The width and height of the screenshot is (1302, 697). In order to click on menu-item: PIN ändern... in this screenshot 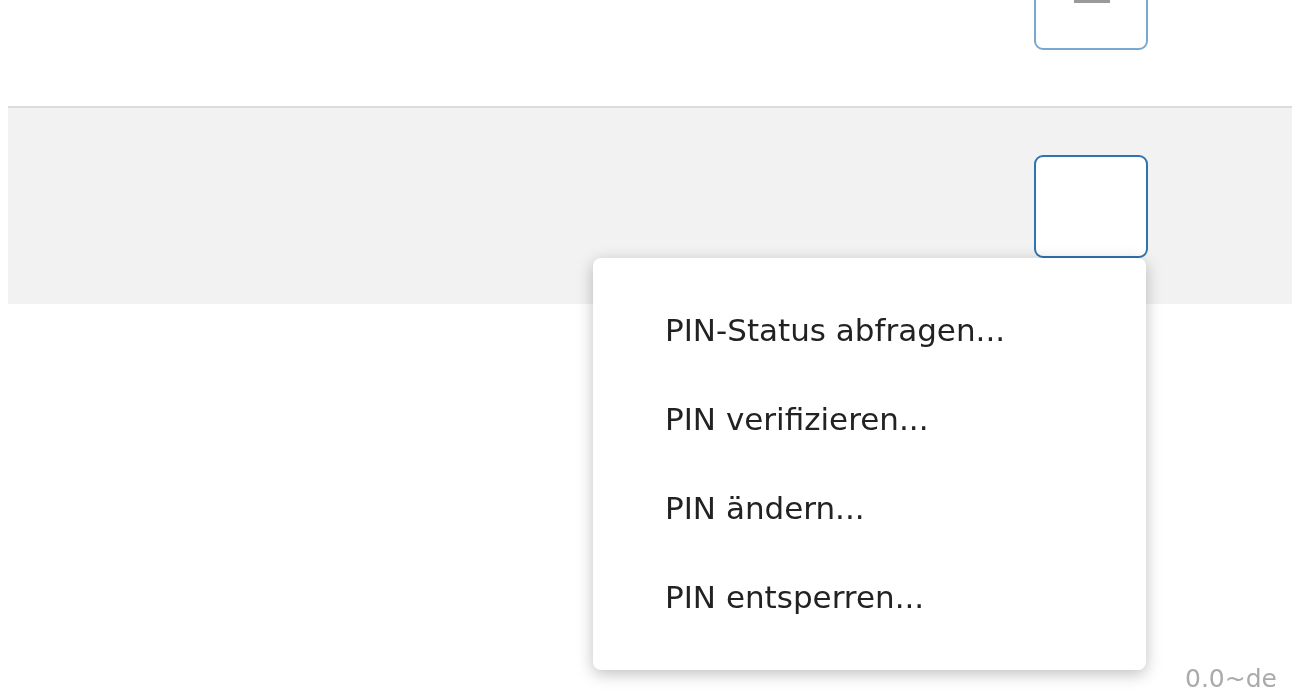, I will do `click(869, 508)`.